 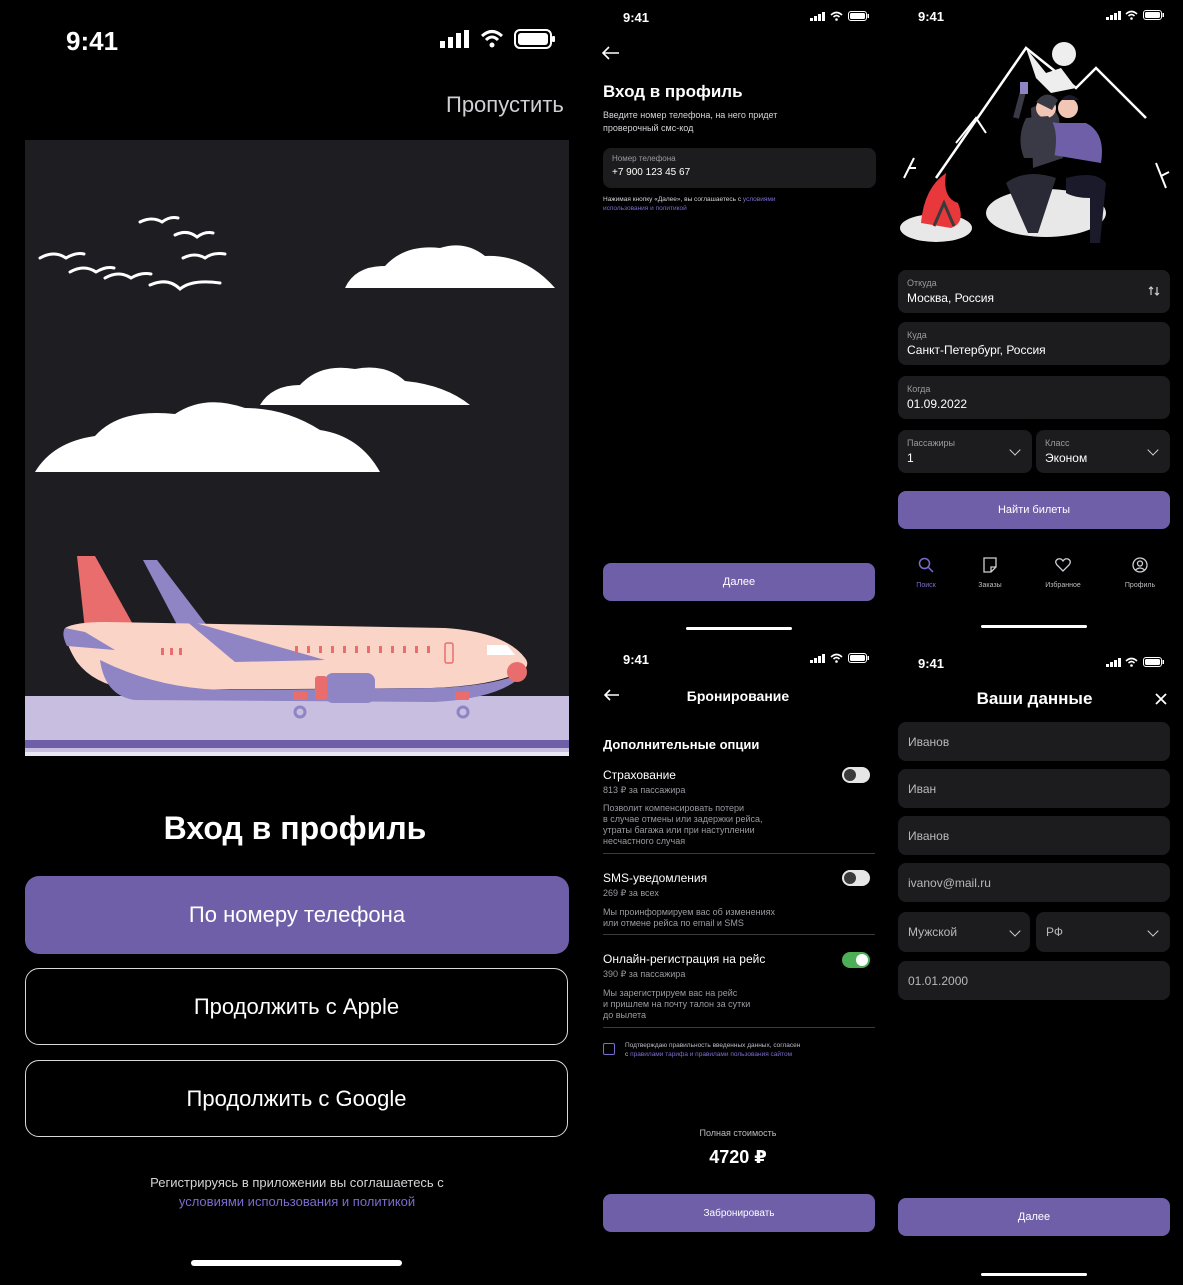 I want to click on close-icon, so click(x=1161, y=699).